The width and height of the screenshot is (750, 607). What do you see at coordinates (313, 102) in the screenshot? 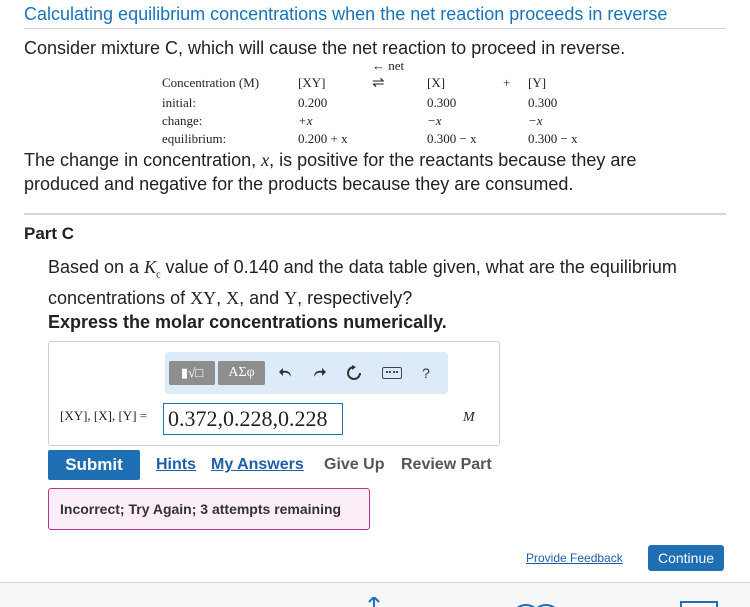
I see `ice-initial-xy: 0.200` at bounding box center [313, 102].